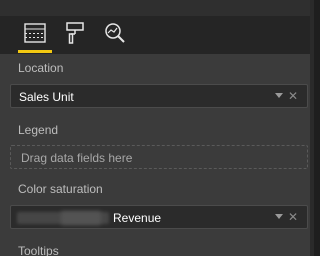  Describe the element at coordinates (41, 68) in the screenshot. I see `location-label: Location` at that location.